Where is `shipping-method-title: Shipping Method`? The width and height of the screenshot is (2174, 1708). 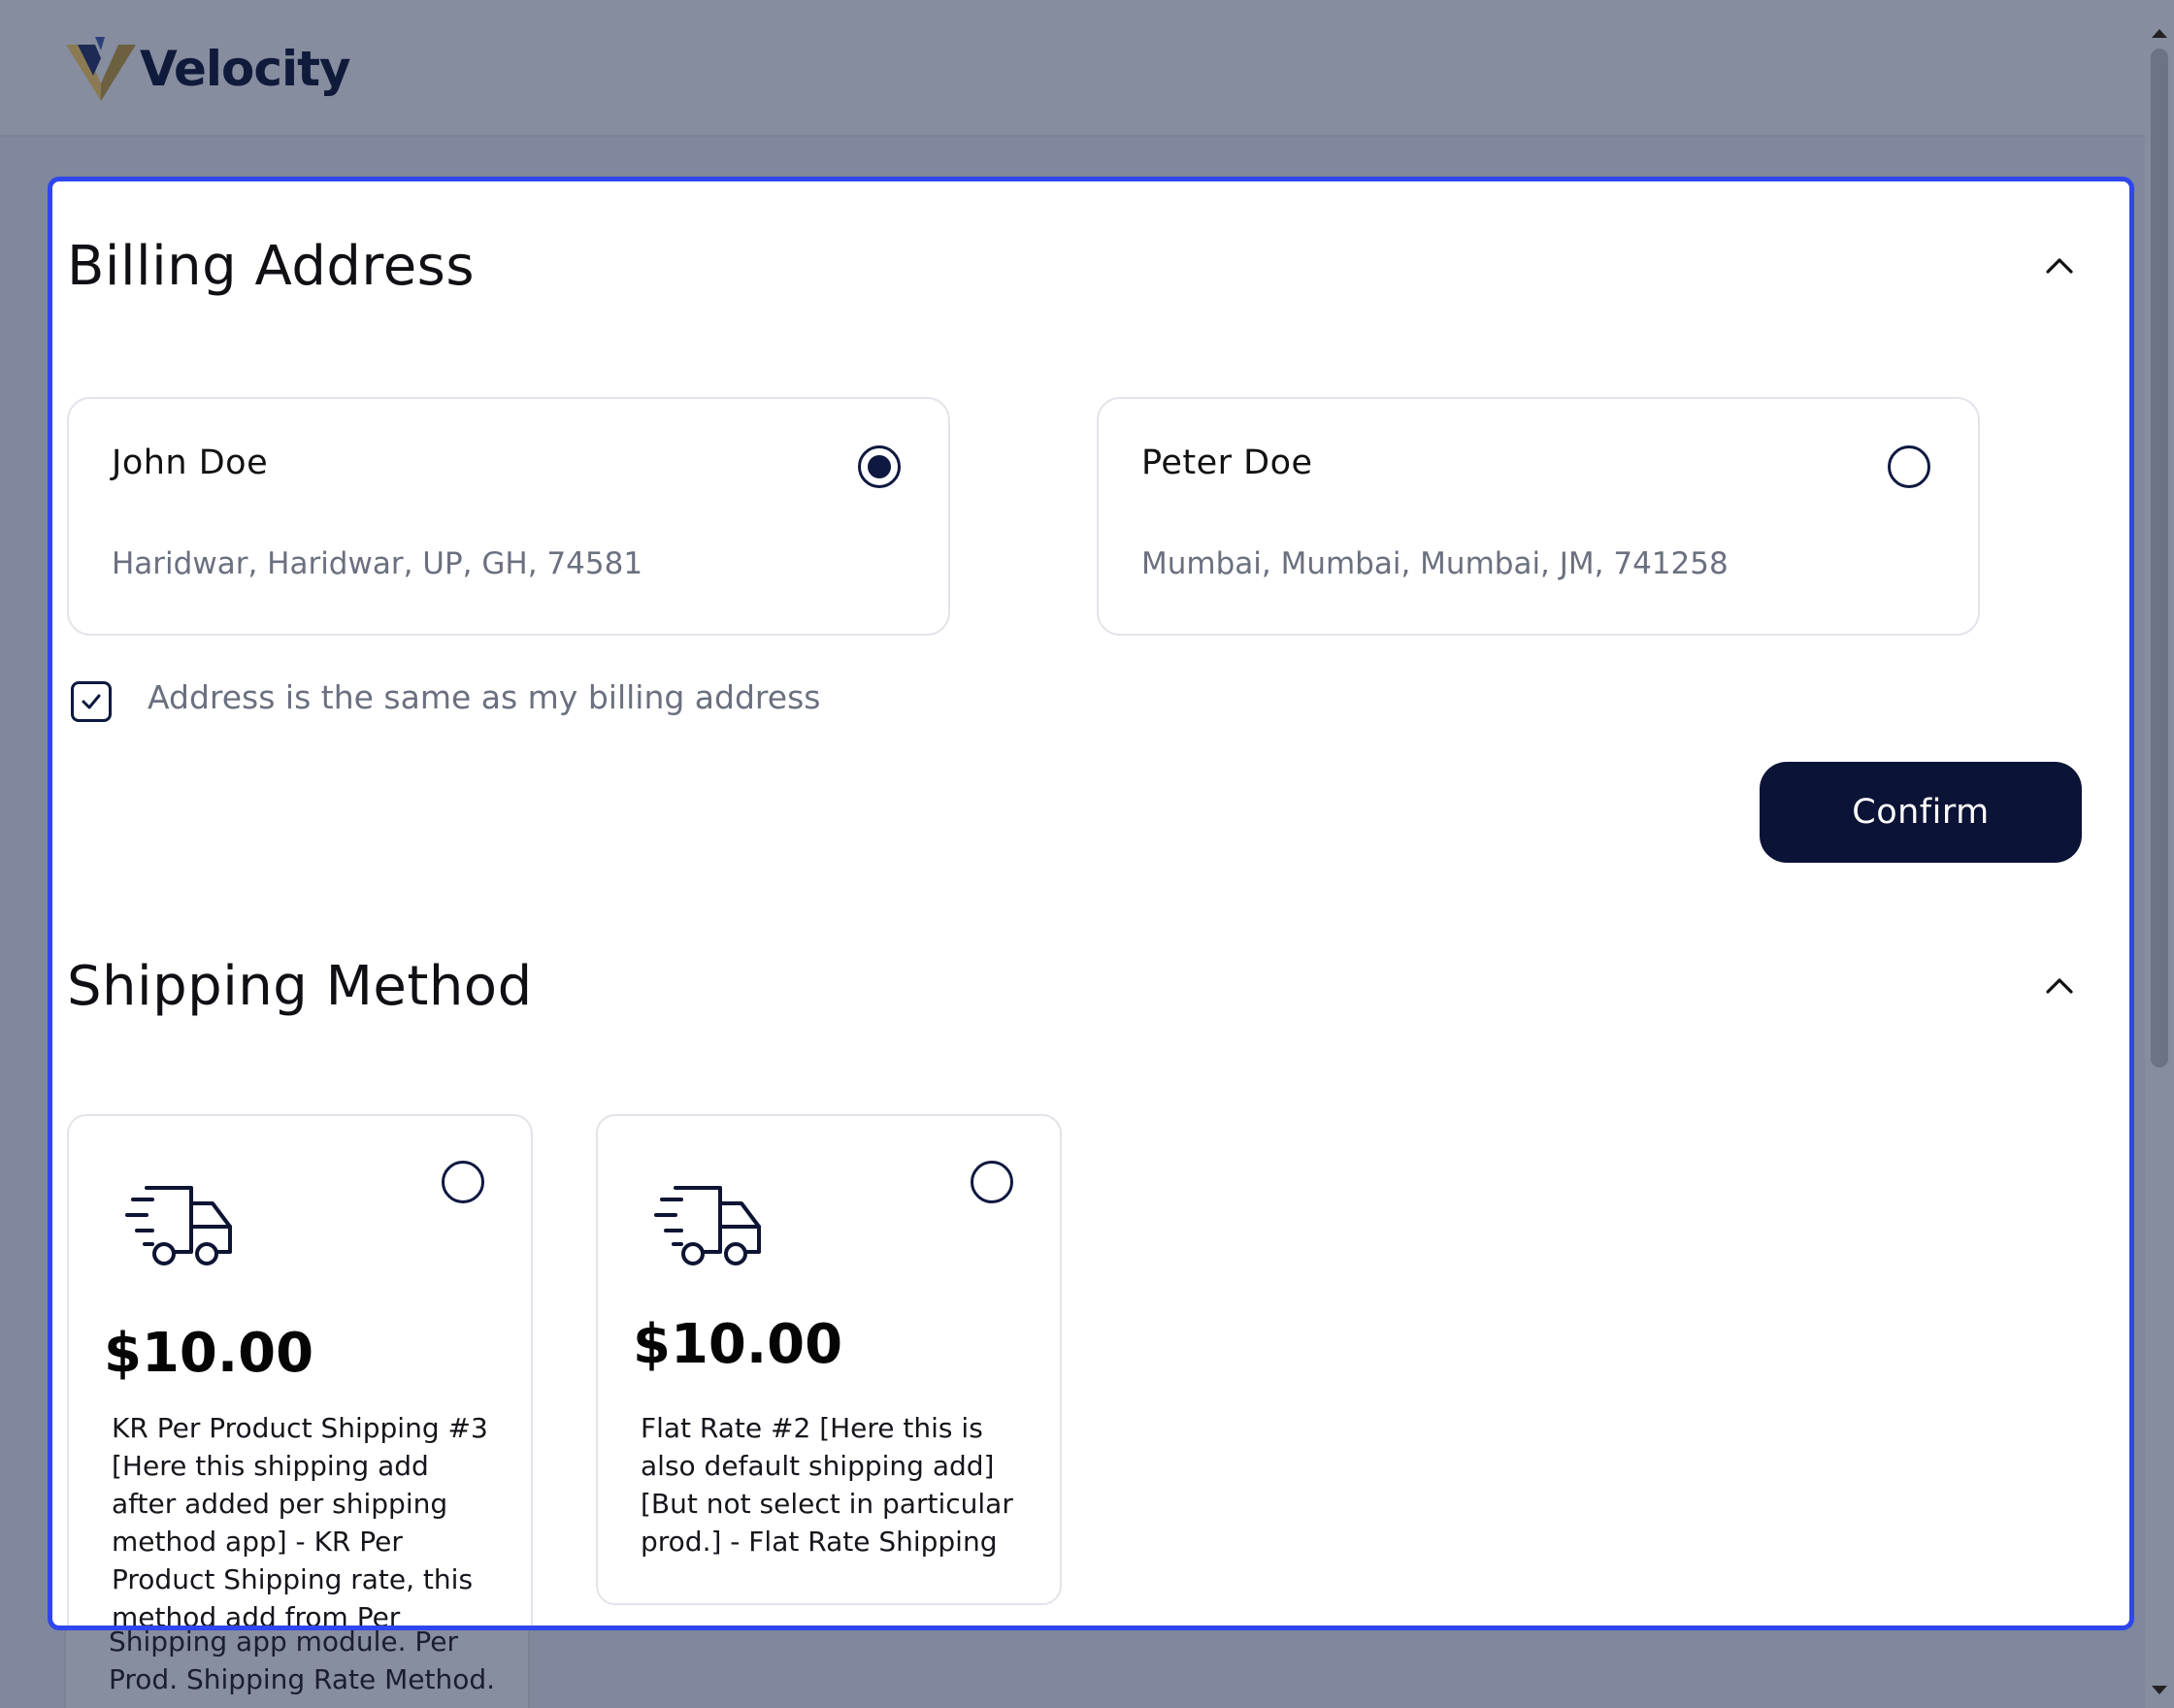 shipping-method-title: Shipping Method is located at coordinates (300, 986).